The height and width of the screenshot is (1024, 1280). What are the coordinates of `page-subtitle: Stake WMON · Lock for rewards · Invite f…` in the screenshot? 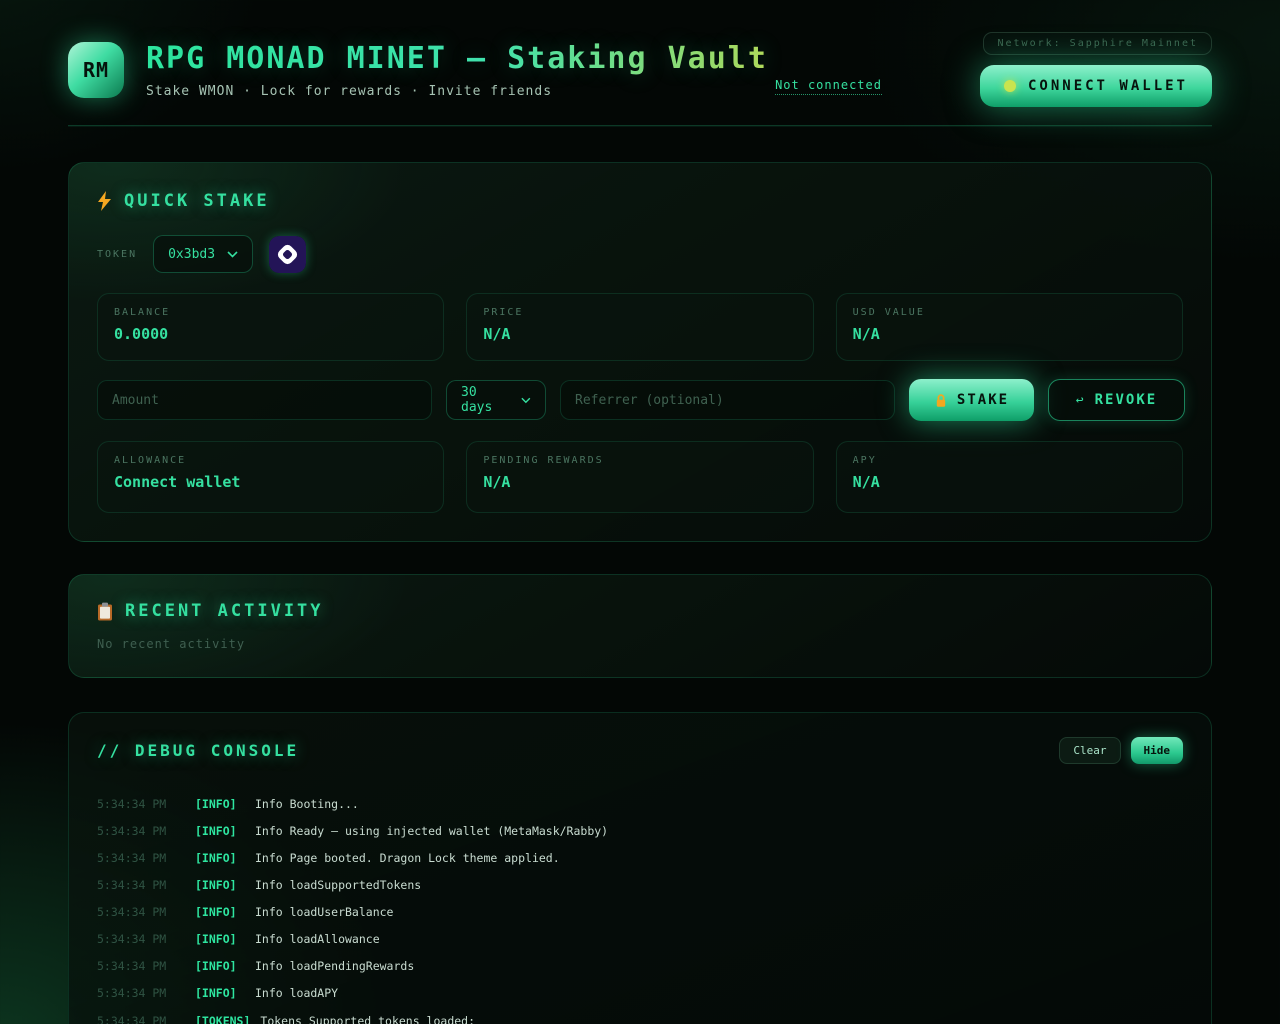 It's located at (349, 91).